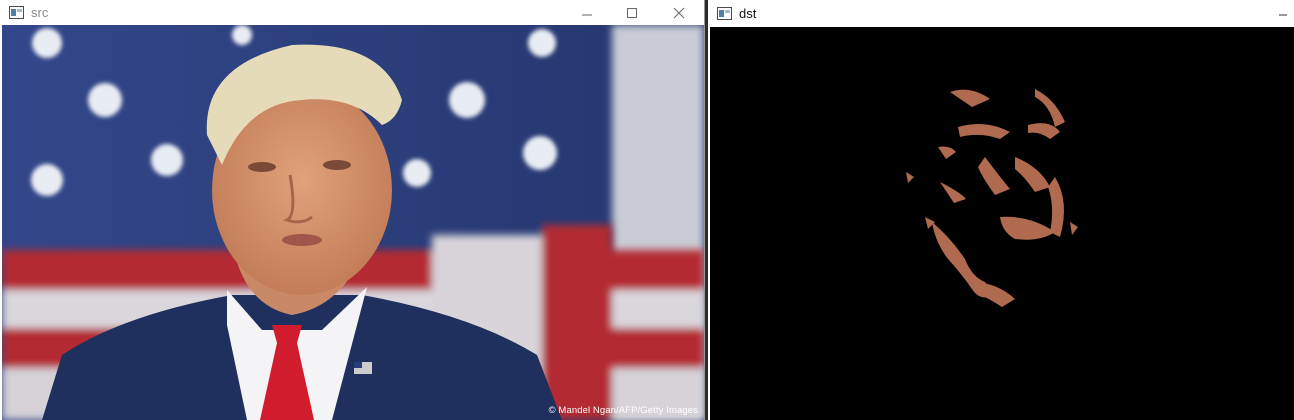  I want to click on maximize-button, so click(632, 12).